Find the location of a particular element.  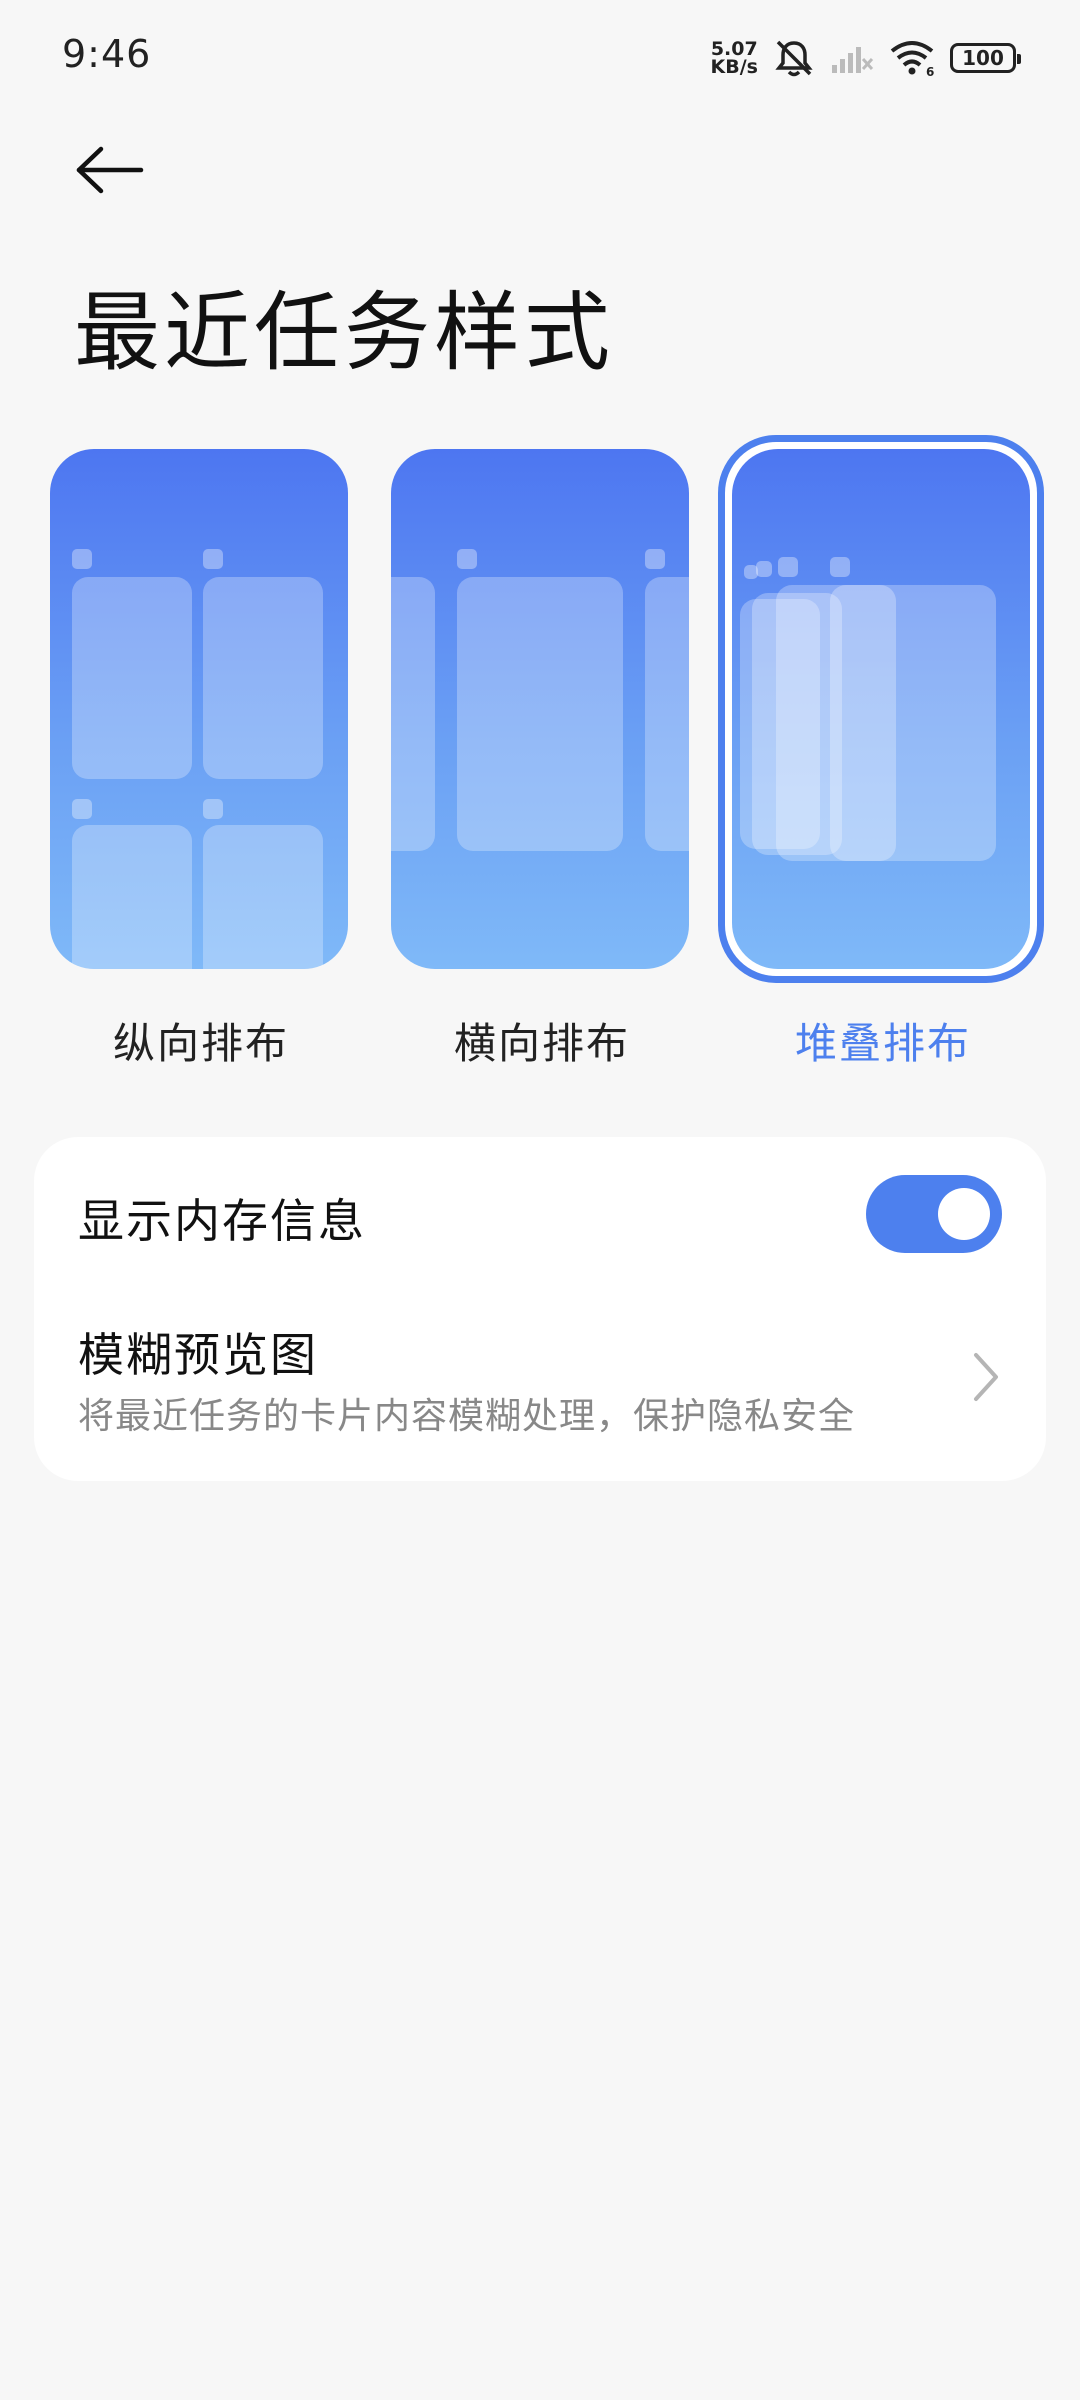

preview-horizontal is located at coordinates (540, 709).